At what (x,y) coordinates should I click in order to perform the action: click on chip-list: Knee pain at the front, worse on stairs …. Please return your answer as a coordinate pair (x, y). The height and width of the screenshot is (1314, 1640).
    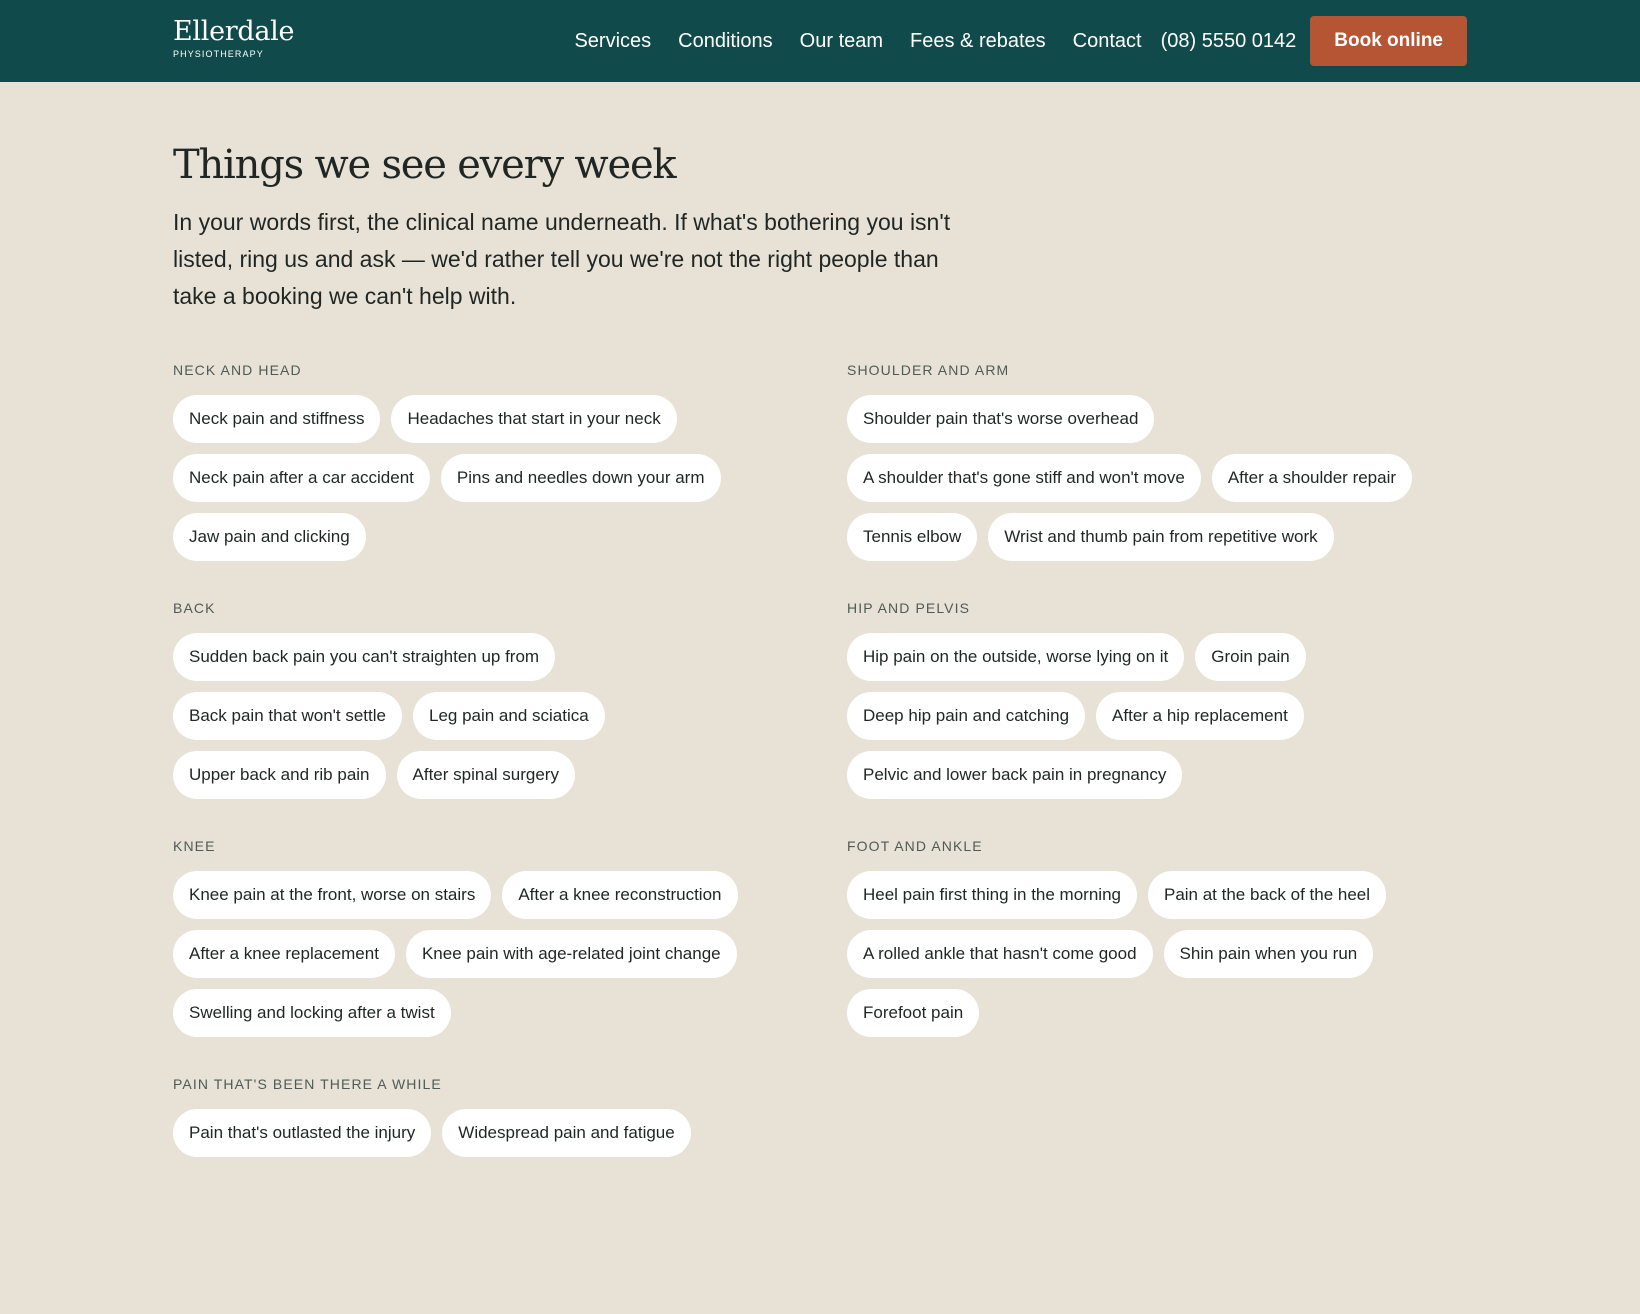
    Looking at the image, I should click on (483, 954).